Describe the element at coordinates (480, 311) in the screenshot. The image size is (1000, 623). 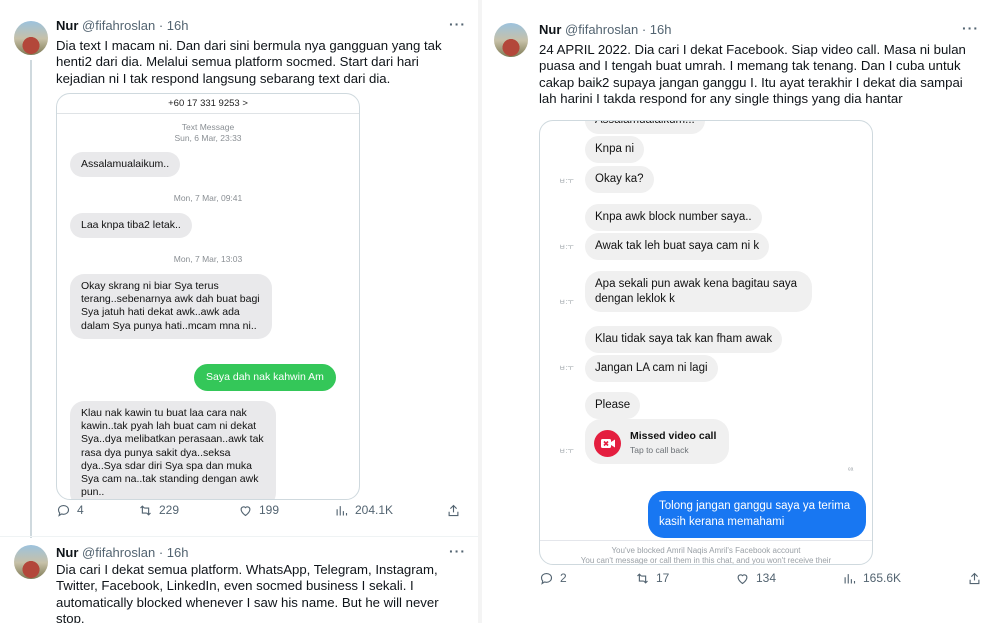
I see `column-separator` at that location.